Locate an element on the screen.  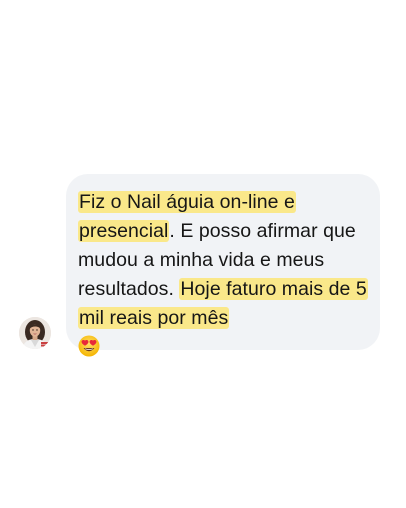
avatar is located at coordinates (35, 333).